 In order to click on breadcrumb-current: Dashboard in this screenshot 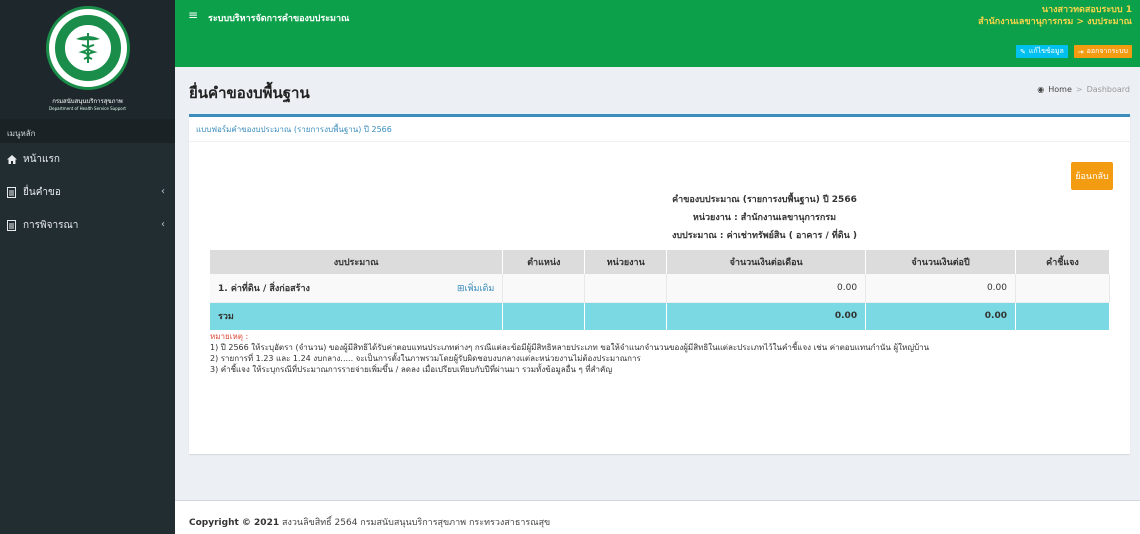, I will do `click(1108, 89)`.